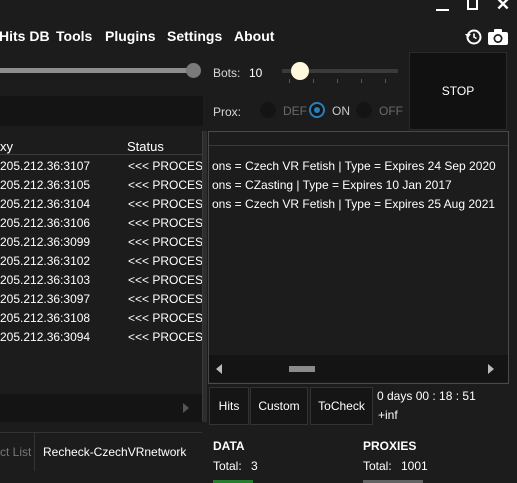  What do you see at coordinates (193, 70) in the screenshot?
I see `threads-slider-handle` at bounding box center [193, 70].